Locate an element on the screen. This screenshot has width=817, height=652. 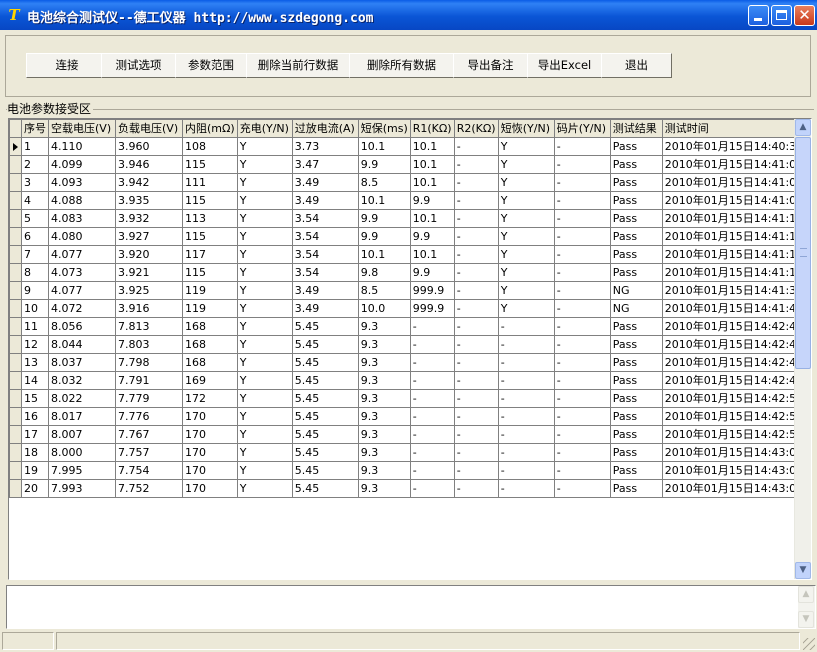
table-cell: 10.1 is located at coordinates (432, 182).